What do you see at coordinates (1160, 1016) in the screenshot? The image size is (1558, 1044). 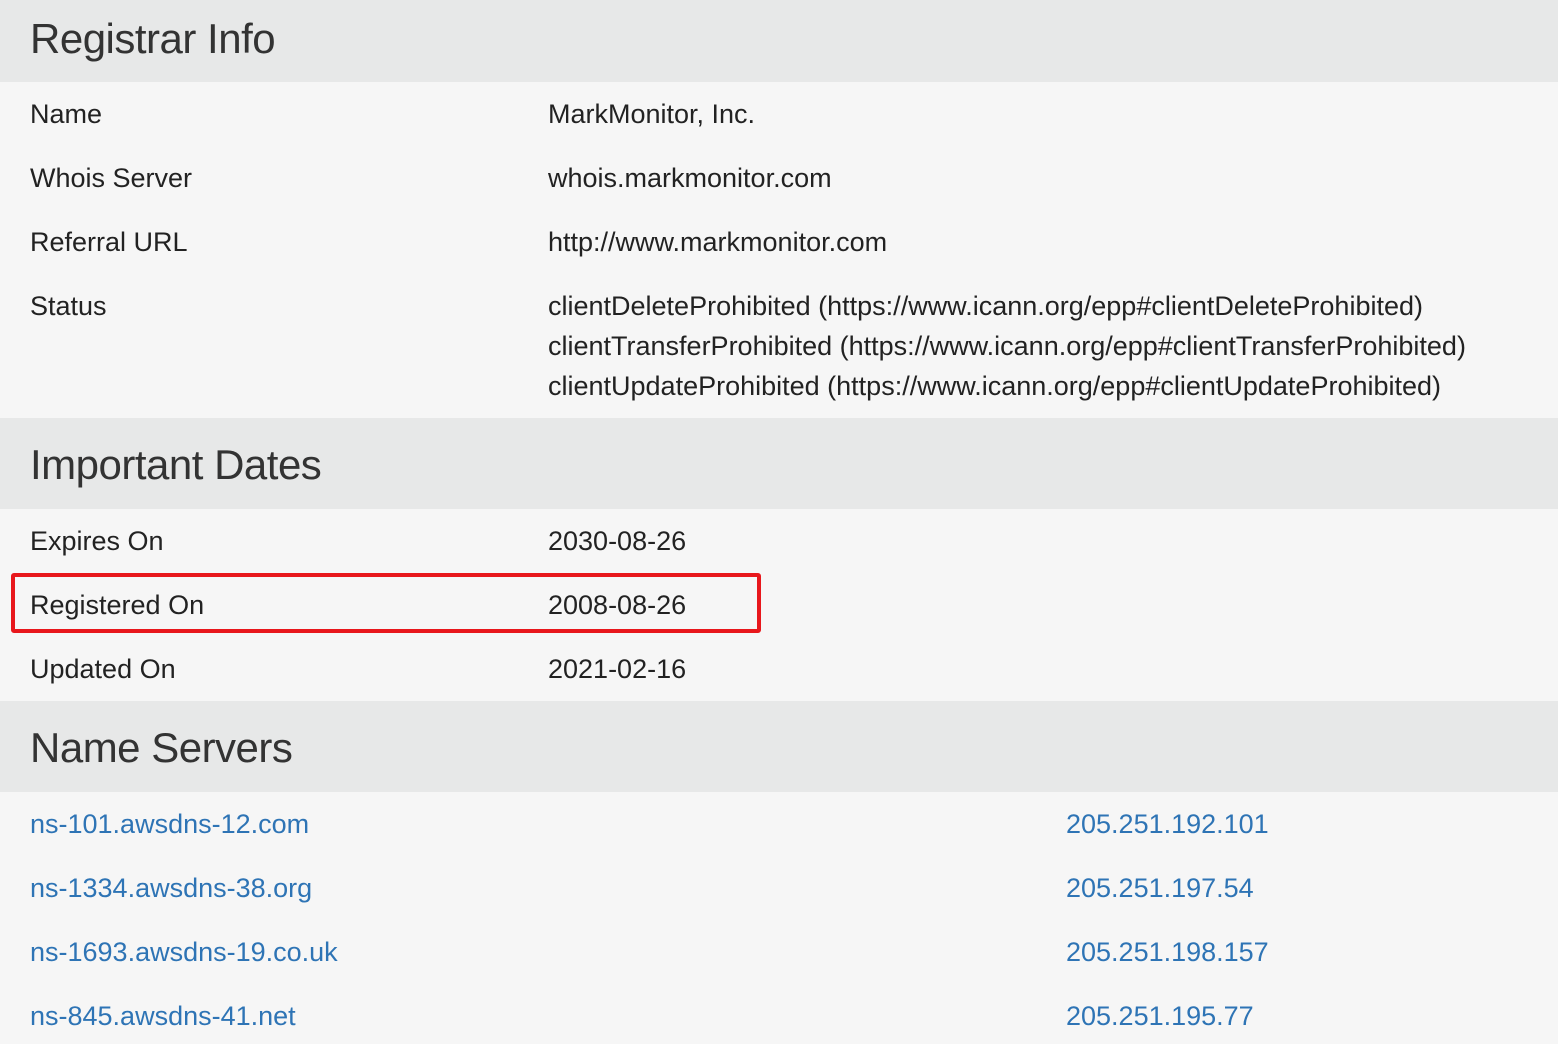 I see `name-server-ip-link: 205.251.195.77` at bounding box center [1160, 1016].